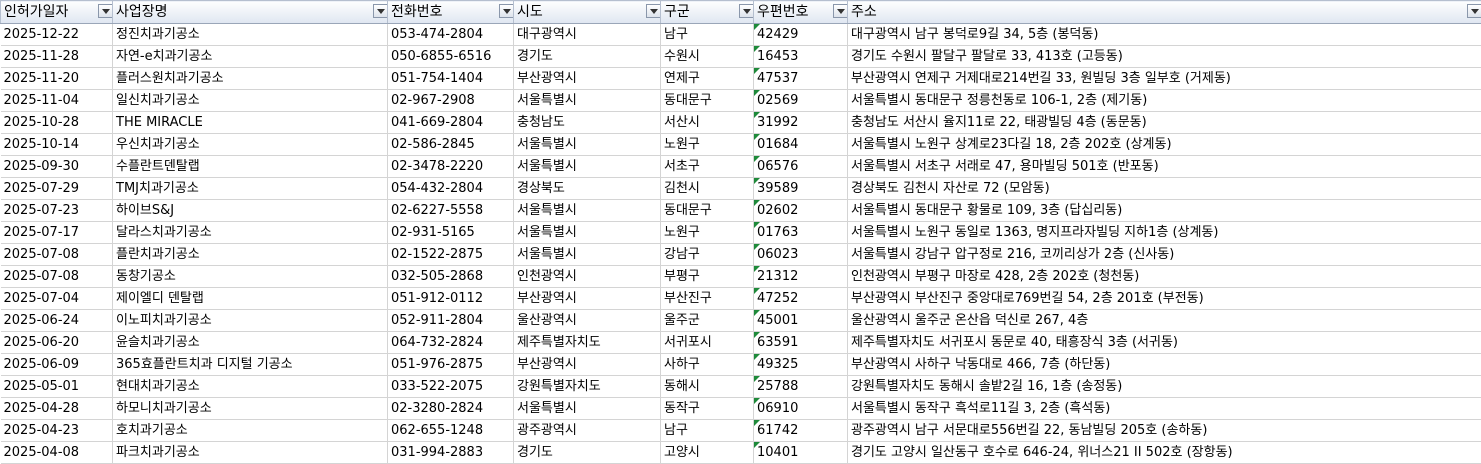 Image resolution: width=1481 pixels, height=464 pixels. What do you see at coordinates (57, 343) in the screenshot?
I see `permit-date-cell: 2025-06-20` at bounding box center [57, 343].